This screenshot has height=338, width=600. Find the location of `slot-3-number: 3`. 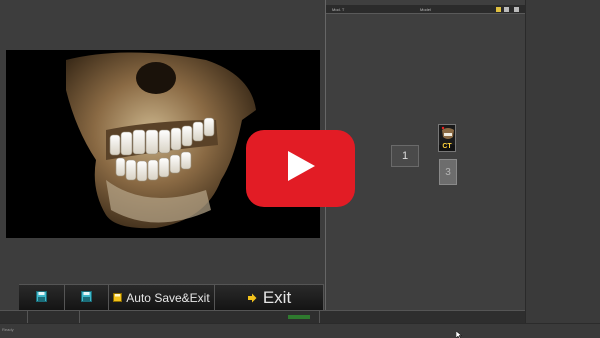

slot-3-number: 3 is located at coordinates (448, 172).